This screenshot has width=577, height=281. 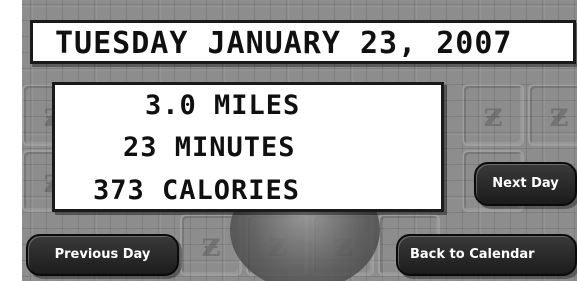 I want to click on miles-stat: 3.0 MILES, so click(x=223, y=105).